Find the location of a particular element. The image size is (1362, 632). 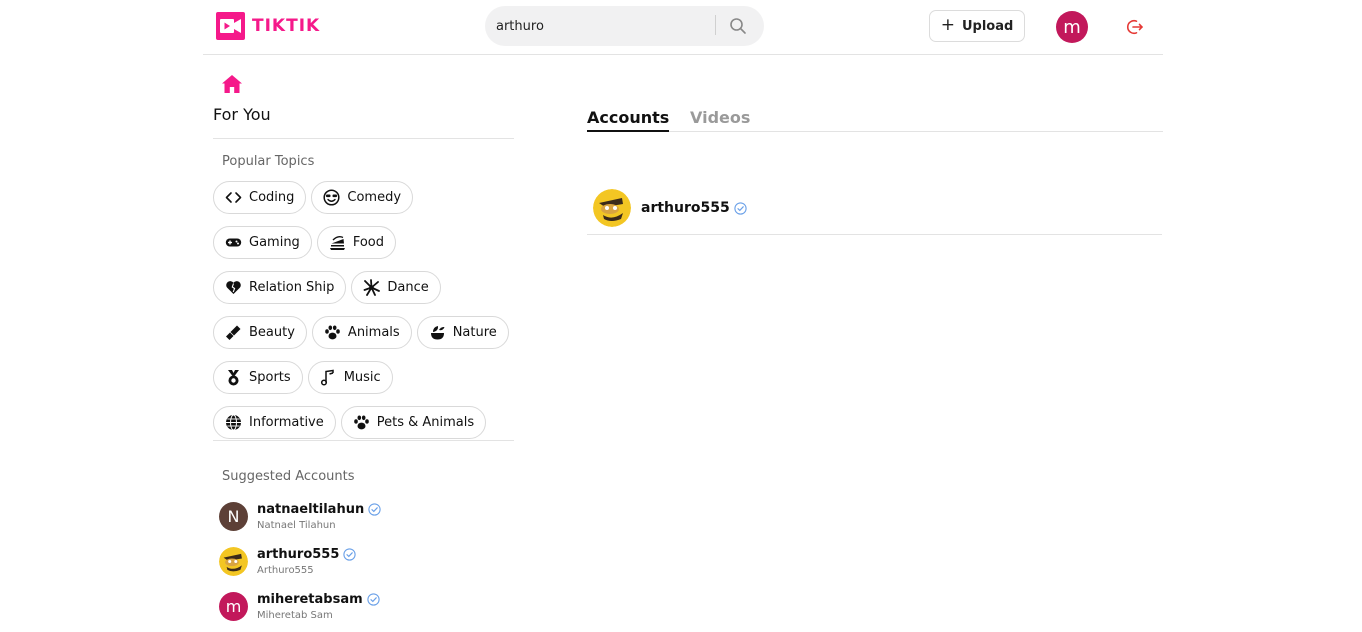

account-username: natnaeltilahun is located at coordinates (311, 509).